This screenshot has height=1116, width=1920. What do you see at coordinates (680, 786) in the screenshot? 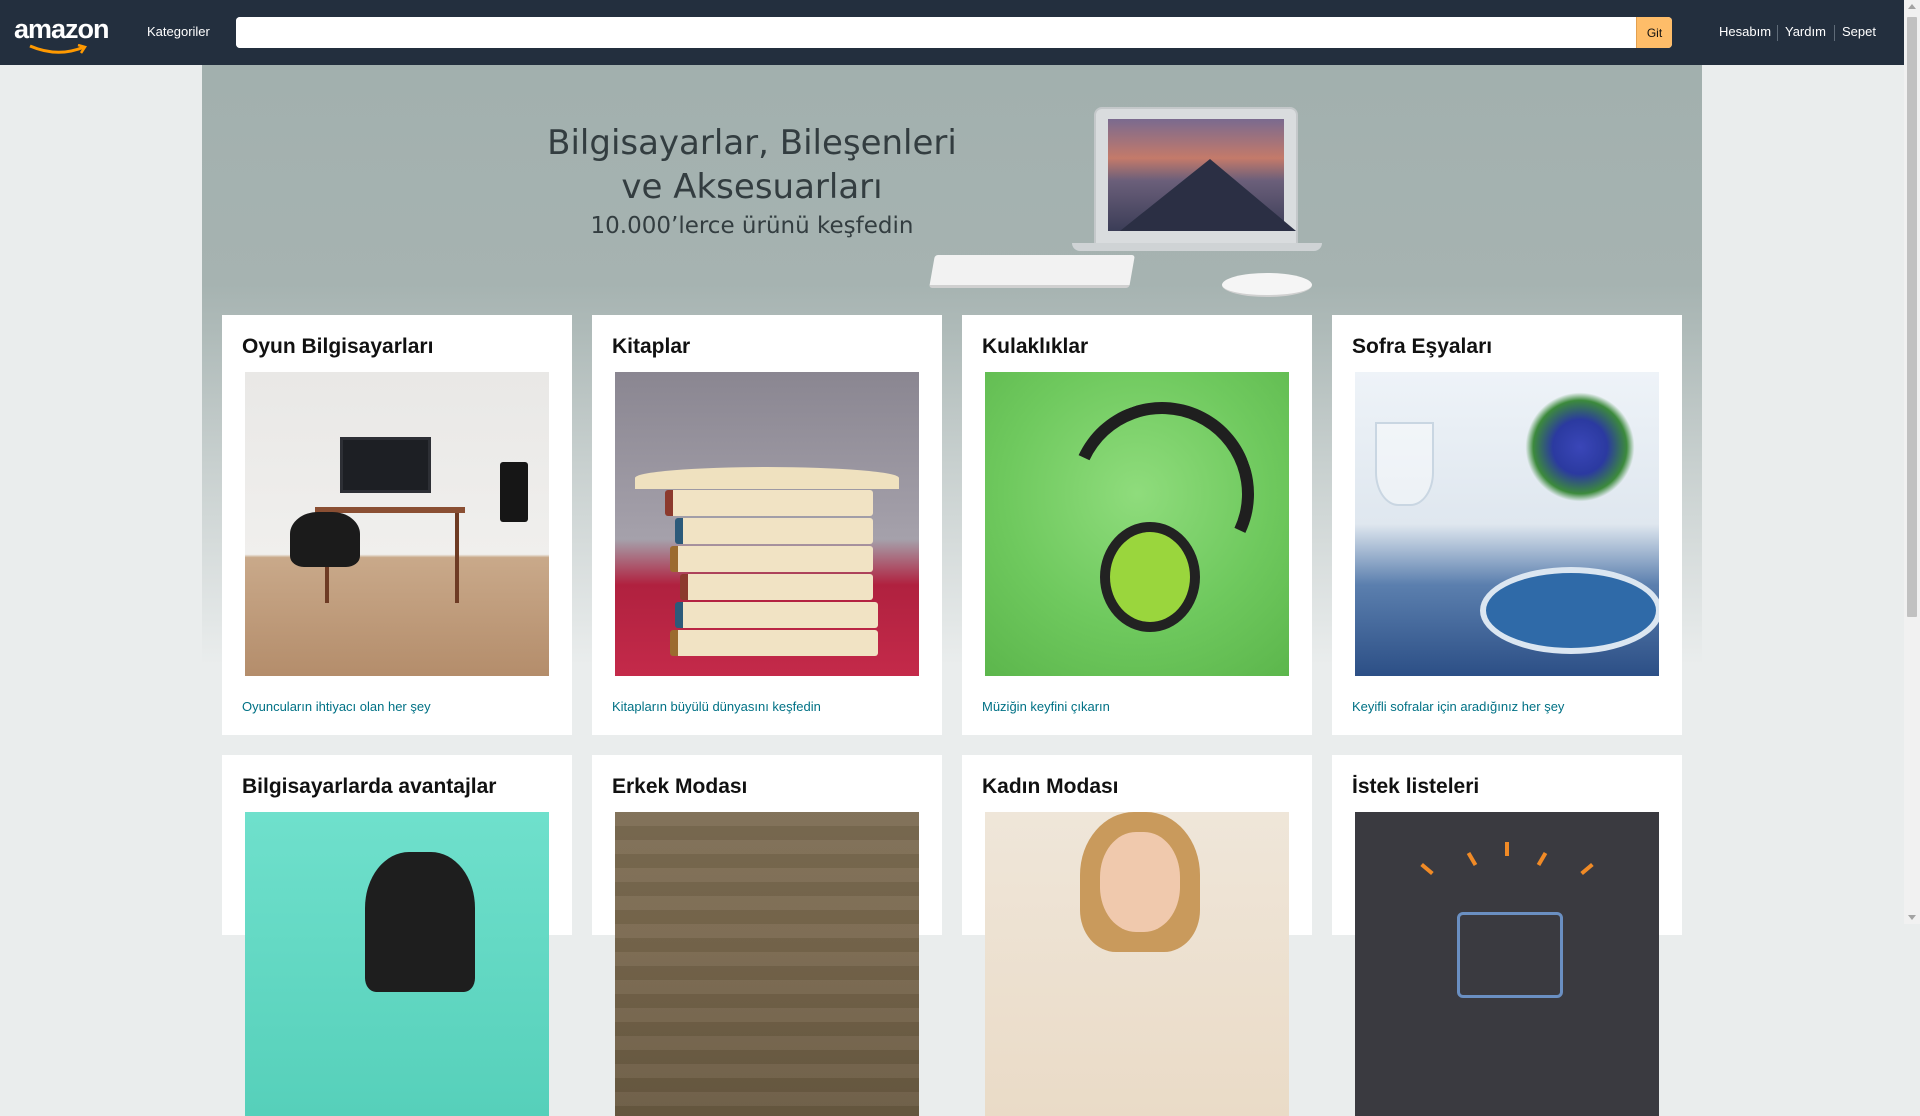
I see `card-title: Erkek Modası` at bounding box center [680, 786].